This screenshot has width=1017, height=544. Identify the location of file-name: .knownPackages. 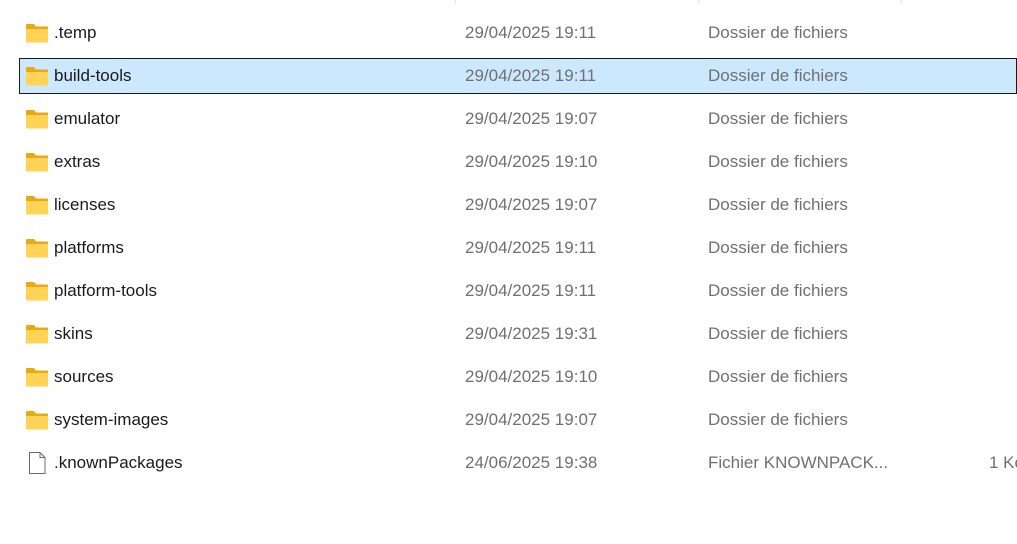
(118, 462).